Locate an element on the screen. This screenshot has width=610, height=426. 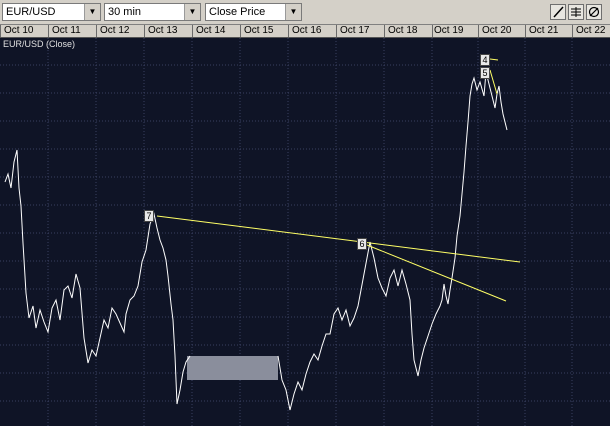
symbol-select: EUR/USD ▼ is located at coordinates (51, 12).